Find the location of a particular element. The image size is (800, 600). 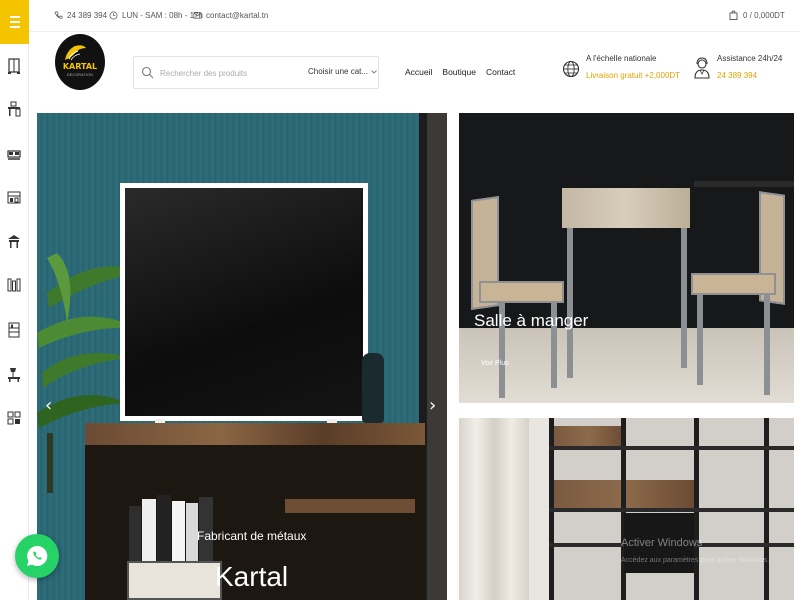

search-input is located at coordinates (230, 73).